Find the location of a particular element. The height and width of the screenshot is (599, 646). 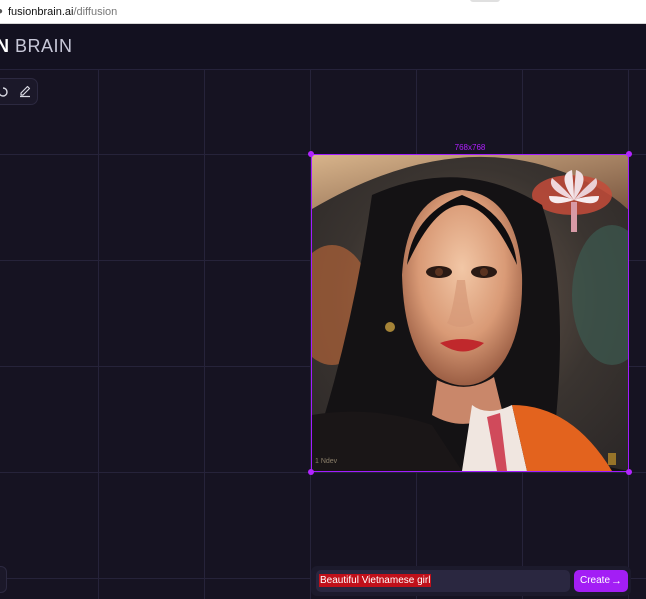

browser-address-bar: ● fusionbrain.ai/diffusion is located at coordinates (323, 12).